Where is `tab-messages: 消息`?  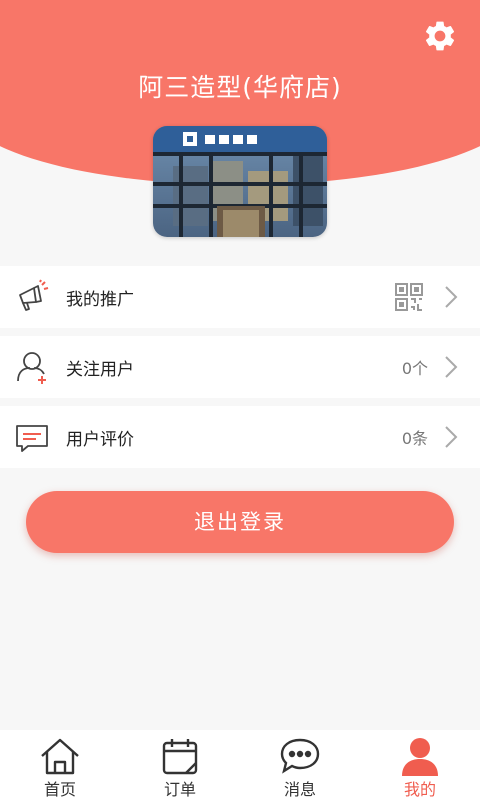 tab-messages: 消息 is located at coordinates (300, 765).